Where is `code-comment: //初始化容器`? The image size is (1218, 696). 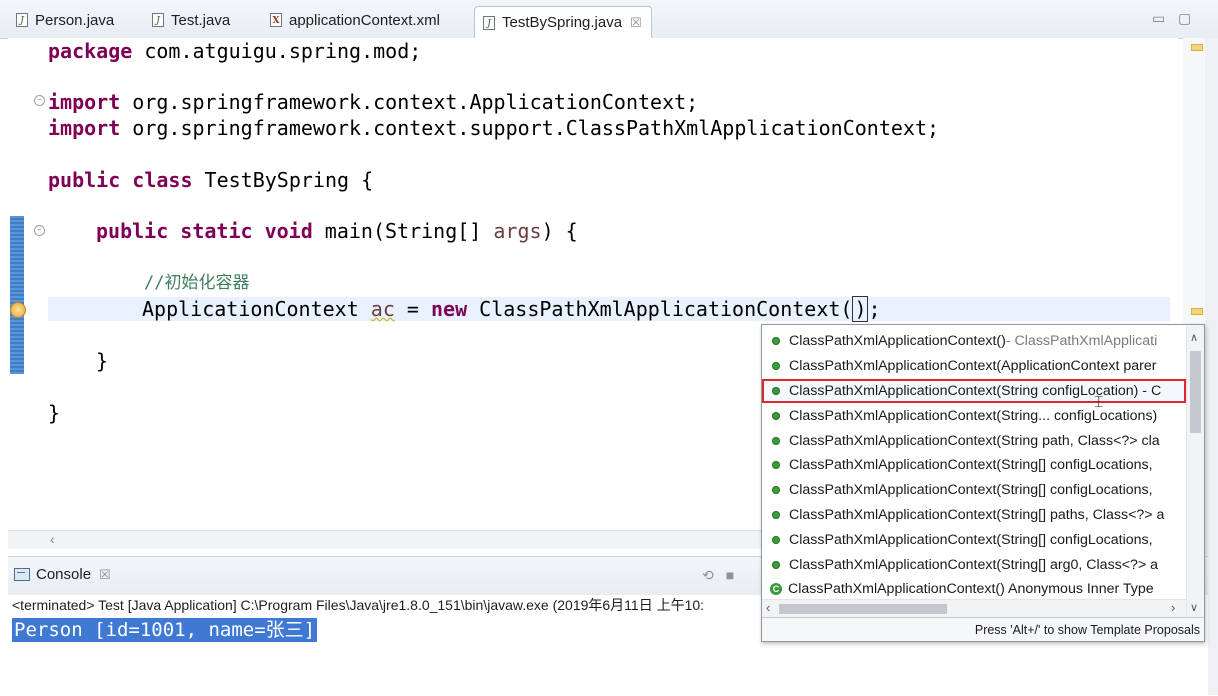
code-comment: //初始化容器 is located at coordinates (197, 283).